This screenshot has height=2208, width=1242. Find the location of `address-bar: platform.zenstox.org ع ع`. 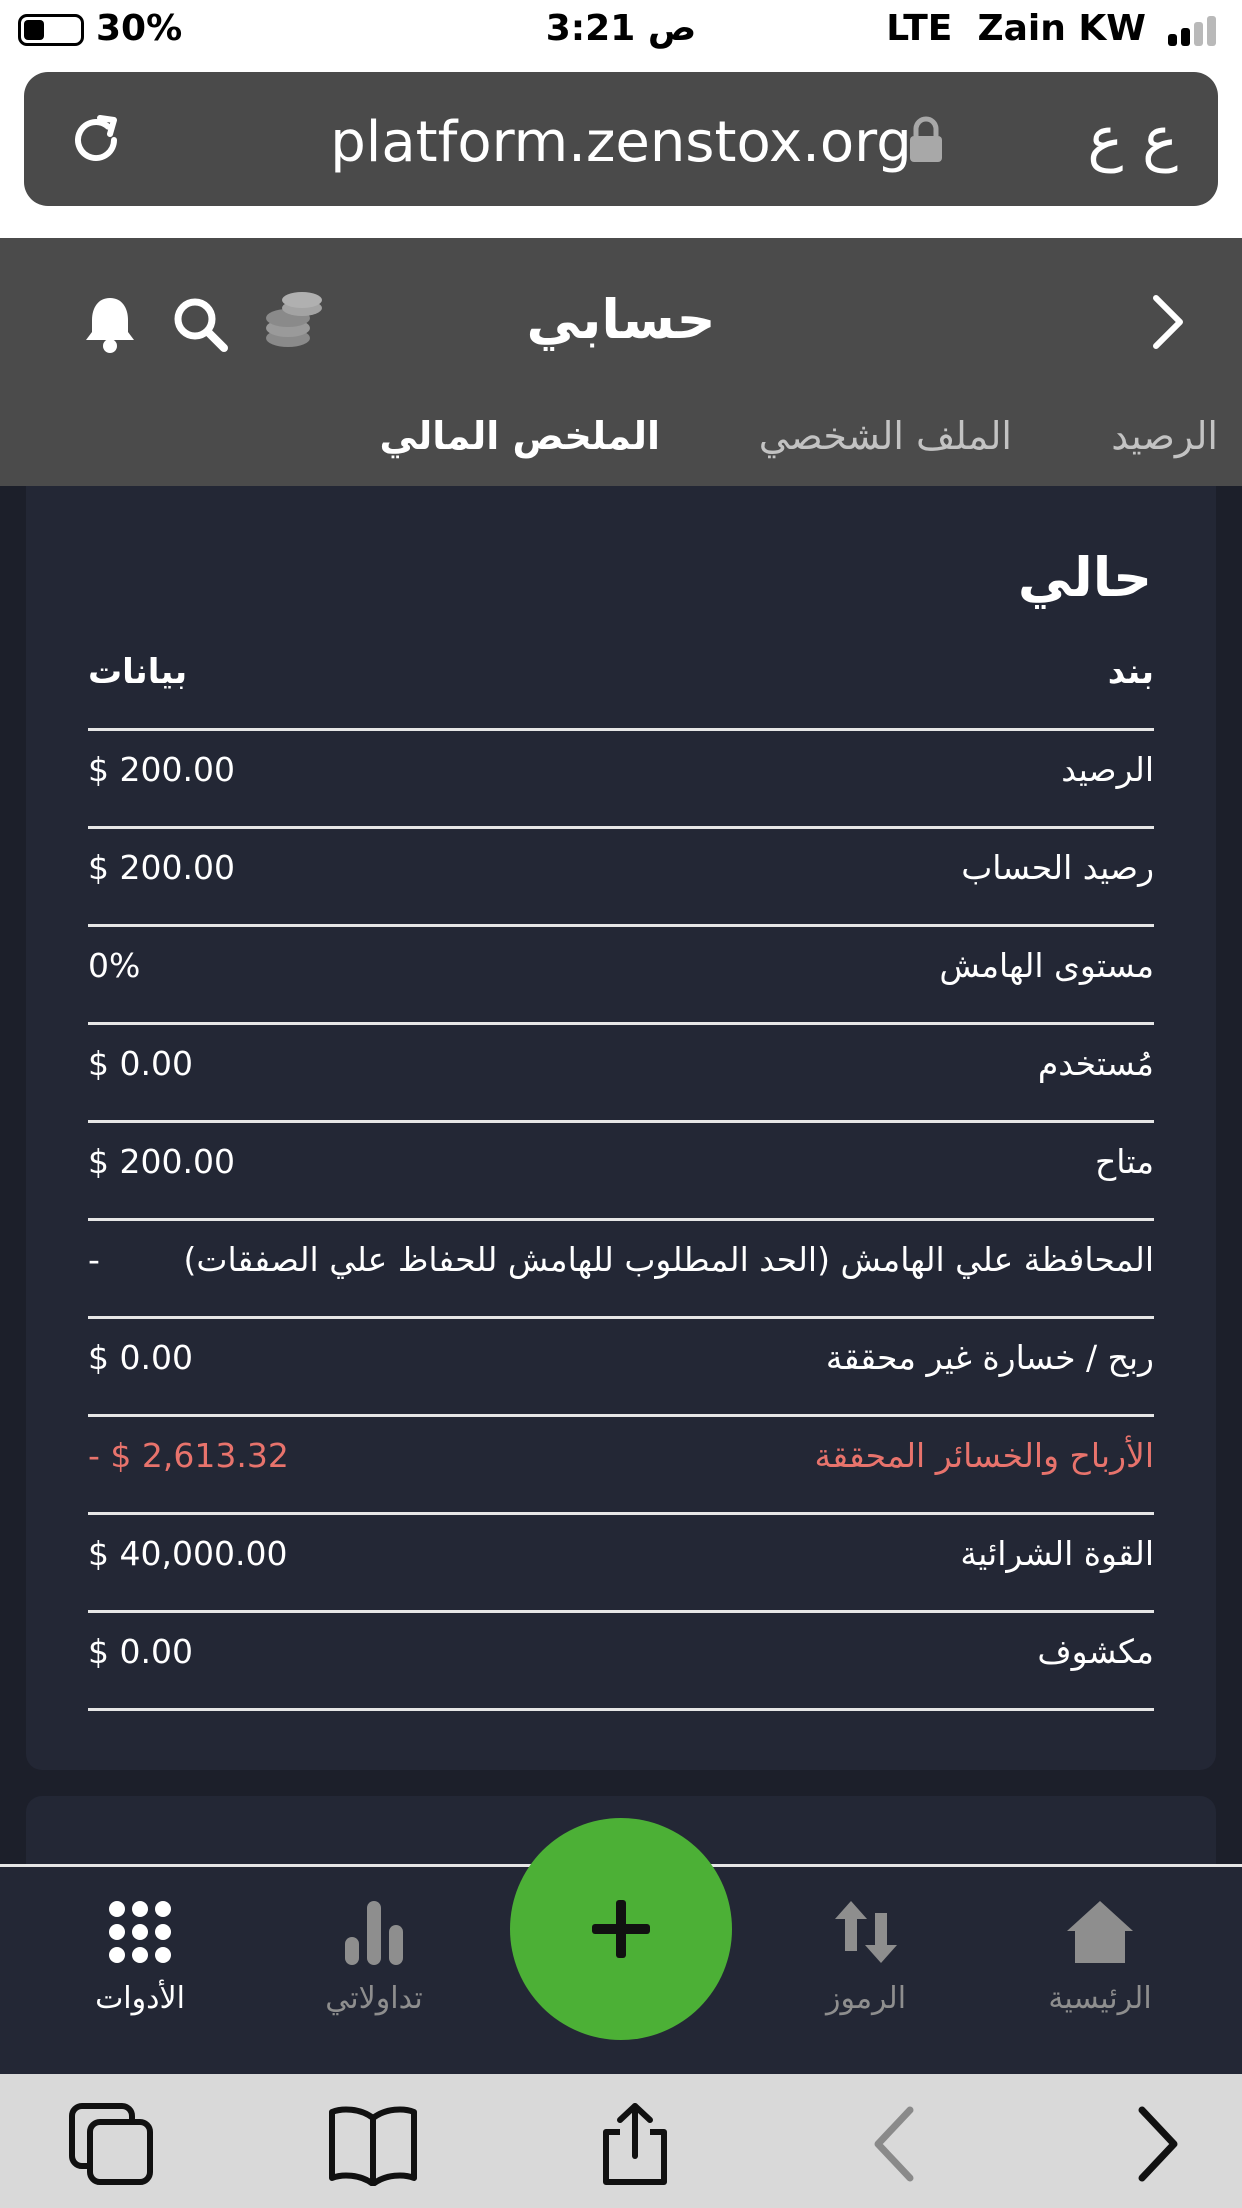

address-bar: platform.zenstox.org ع ع is located at coordinates (621, 139).